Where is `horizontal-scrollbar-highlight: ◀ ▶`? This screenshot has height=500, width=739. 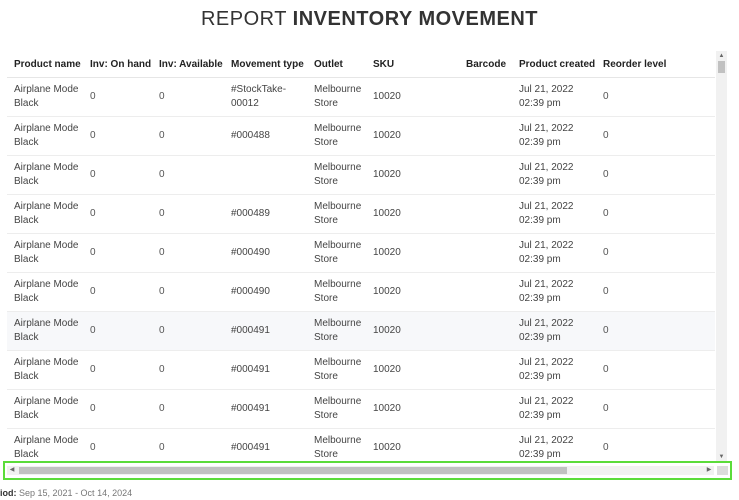
horizontal-scrollbar-highlight: ◀ ▶ is located at coordinates (367, 470).